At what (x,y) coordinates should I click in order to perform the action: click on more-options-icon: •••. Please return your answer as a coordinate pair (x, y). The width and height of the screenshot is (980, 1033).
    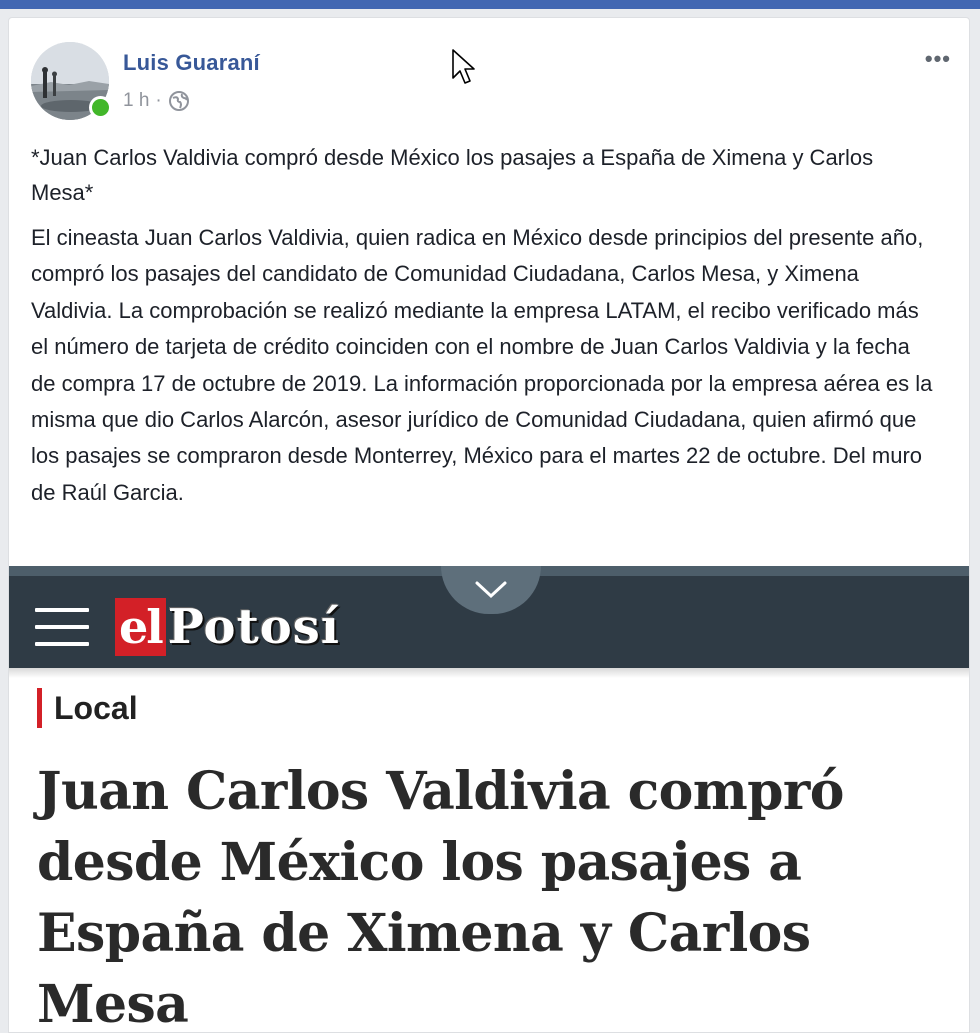
    Looking at the image, I should click on (938, 59).